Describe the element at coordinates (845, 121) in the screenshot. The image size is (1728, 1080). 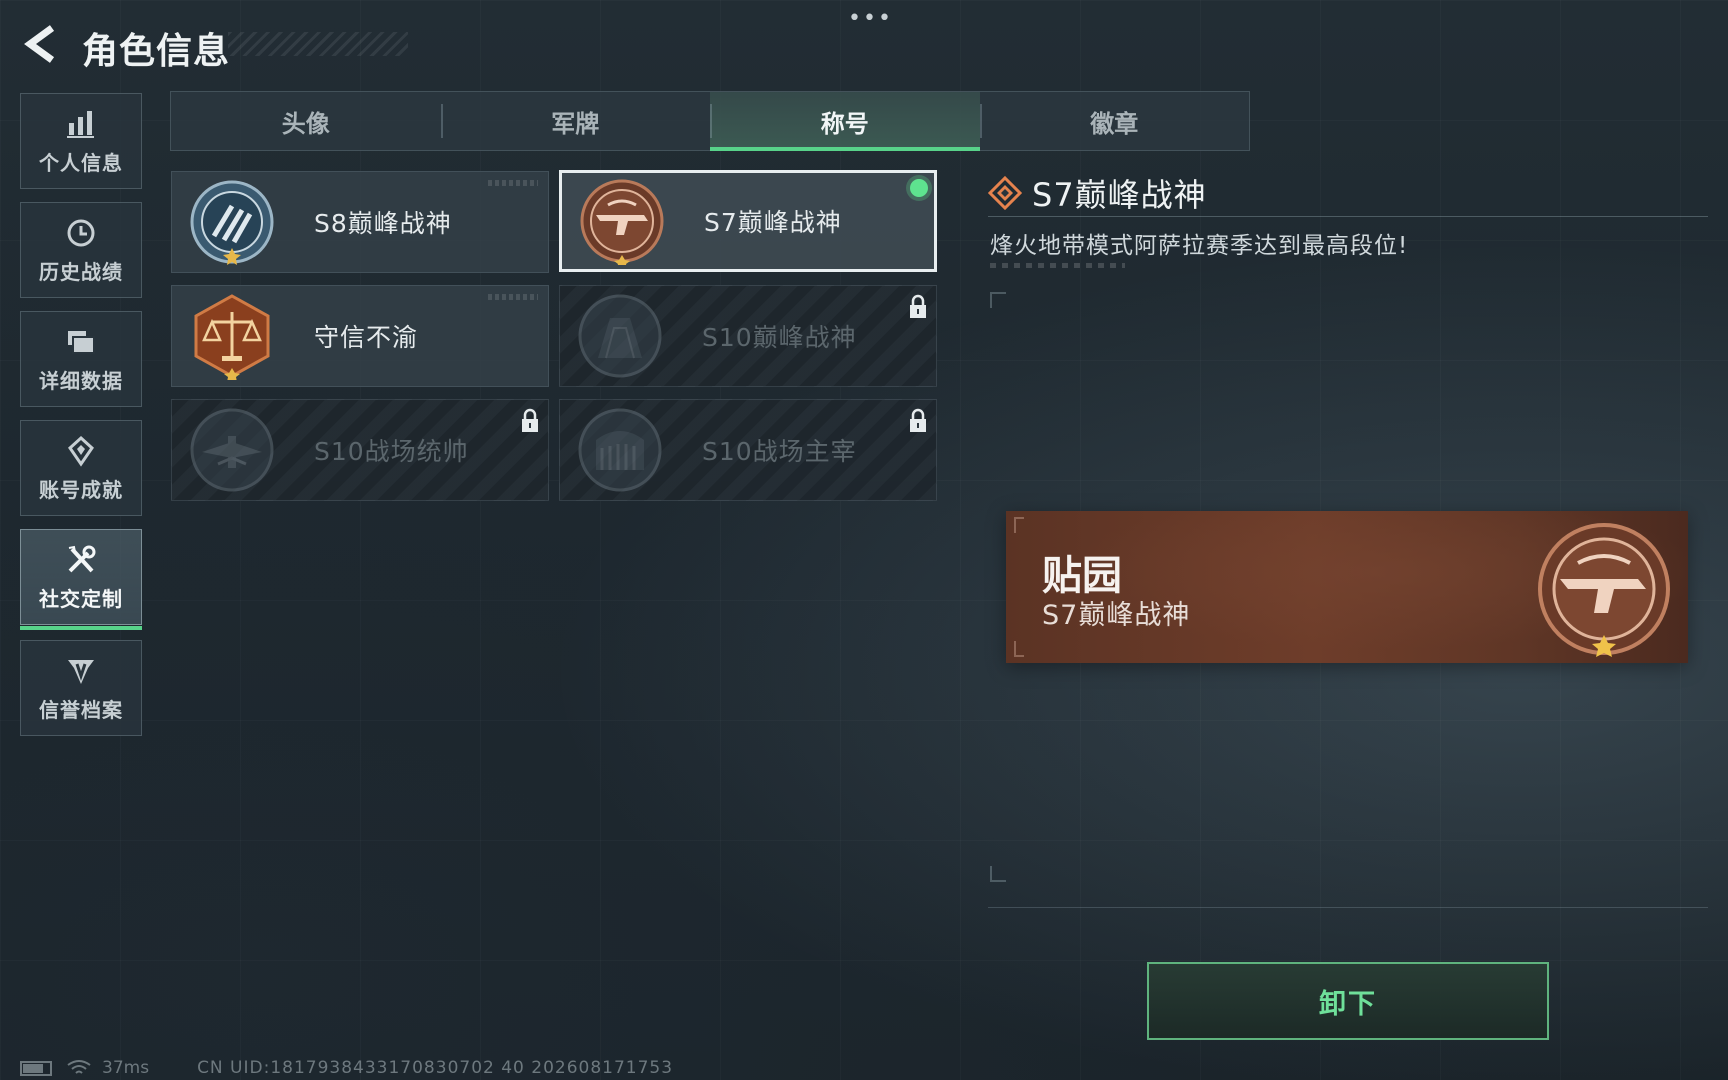
I see `tab-title: 称号` at that location.